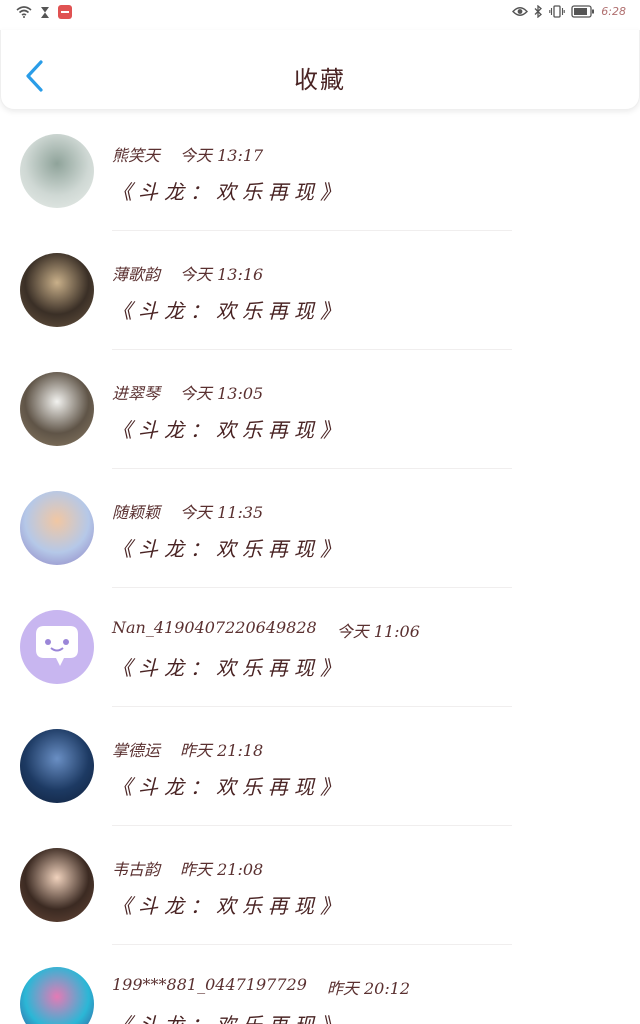 This screenshot has height=1024, width=640. What do you see at coordinates (320, 766) in the screenshot?
I see `list-item: 掌德运 昨天 21:18 《斗龙：欢乐再现》` at bounding box center [320, 766].